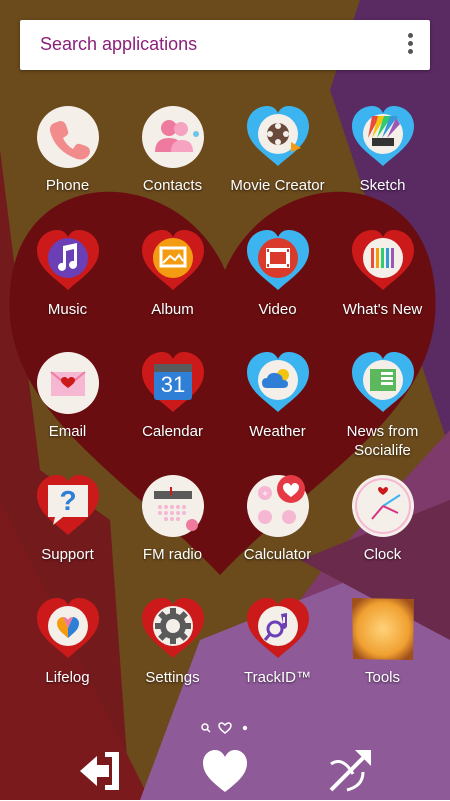  I want to click on app-label: Music, so click(67, 309).